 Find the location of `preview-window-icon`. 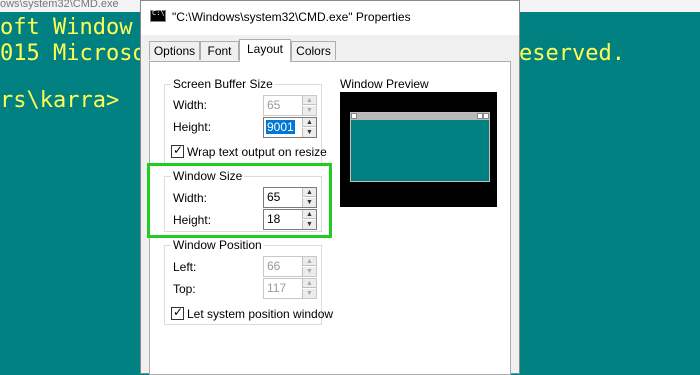

preview-window-icon is located at coordinates (354, 116).